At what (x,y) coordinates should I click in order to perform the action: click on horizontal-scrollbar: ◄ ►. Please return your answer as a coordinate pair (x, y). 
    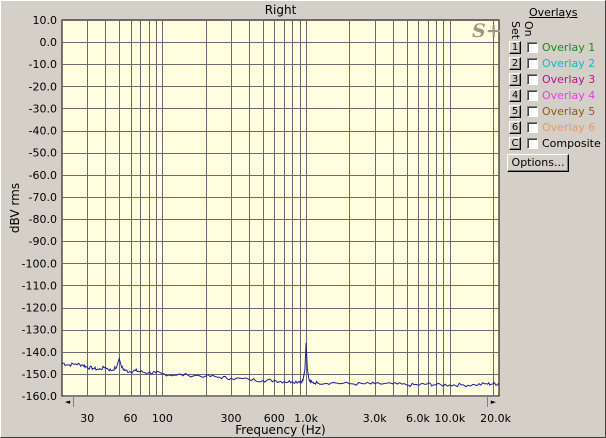
    Looking at the image, I should click on (280, 401).